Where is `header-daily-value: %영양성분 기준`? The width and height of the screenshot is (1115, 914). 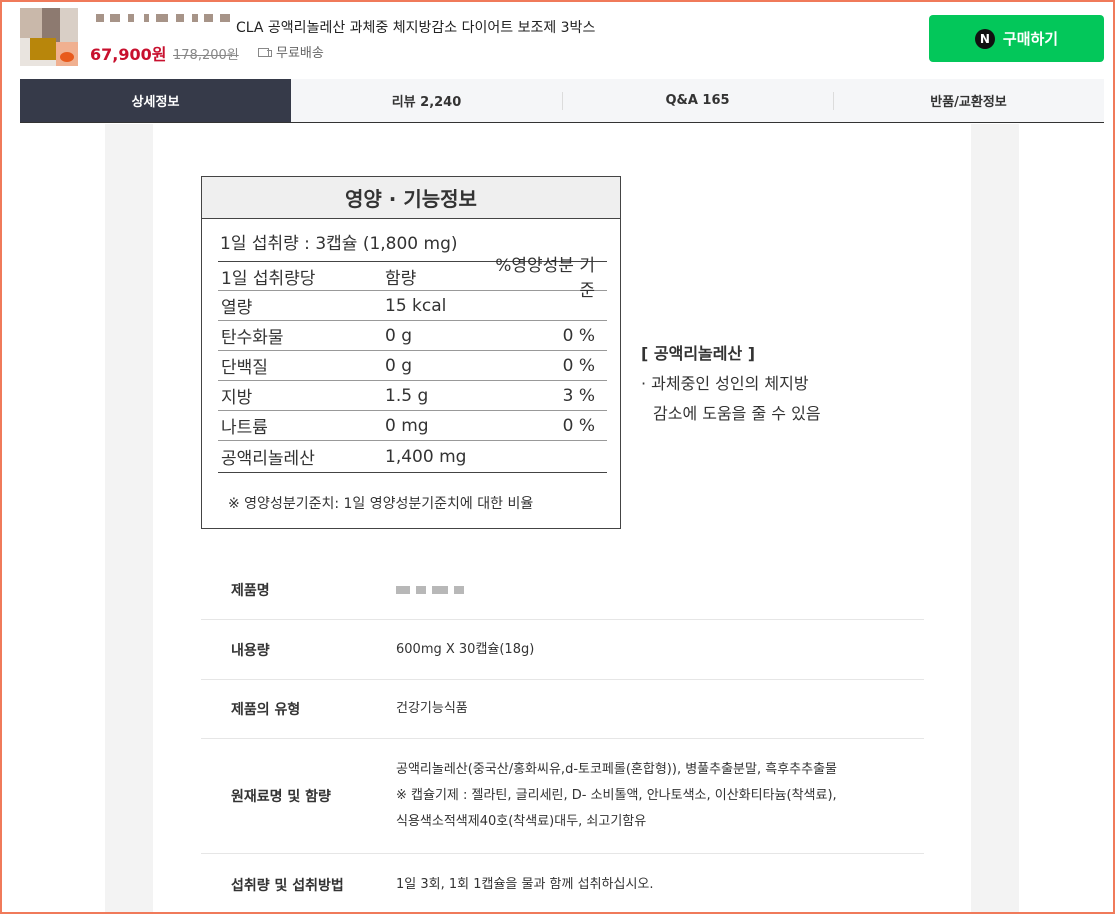 header-daily-value: %영양성분 기준 is located at coordinates (545, 278).